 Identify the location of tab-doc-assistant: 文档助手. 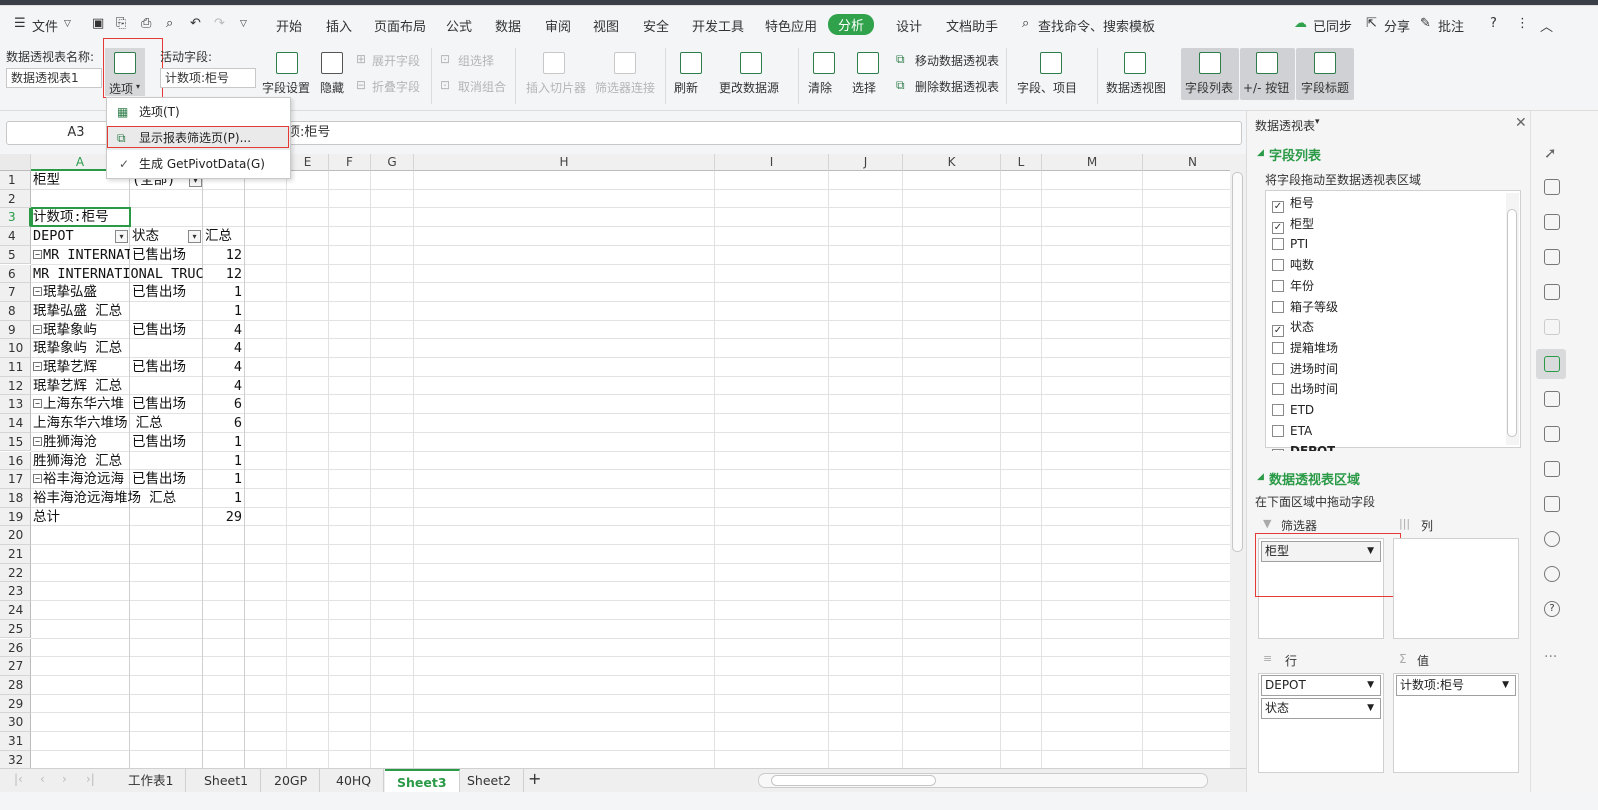
(972, 25).